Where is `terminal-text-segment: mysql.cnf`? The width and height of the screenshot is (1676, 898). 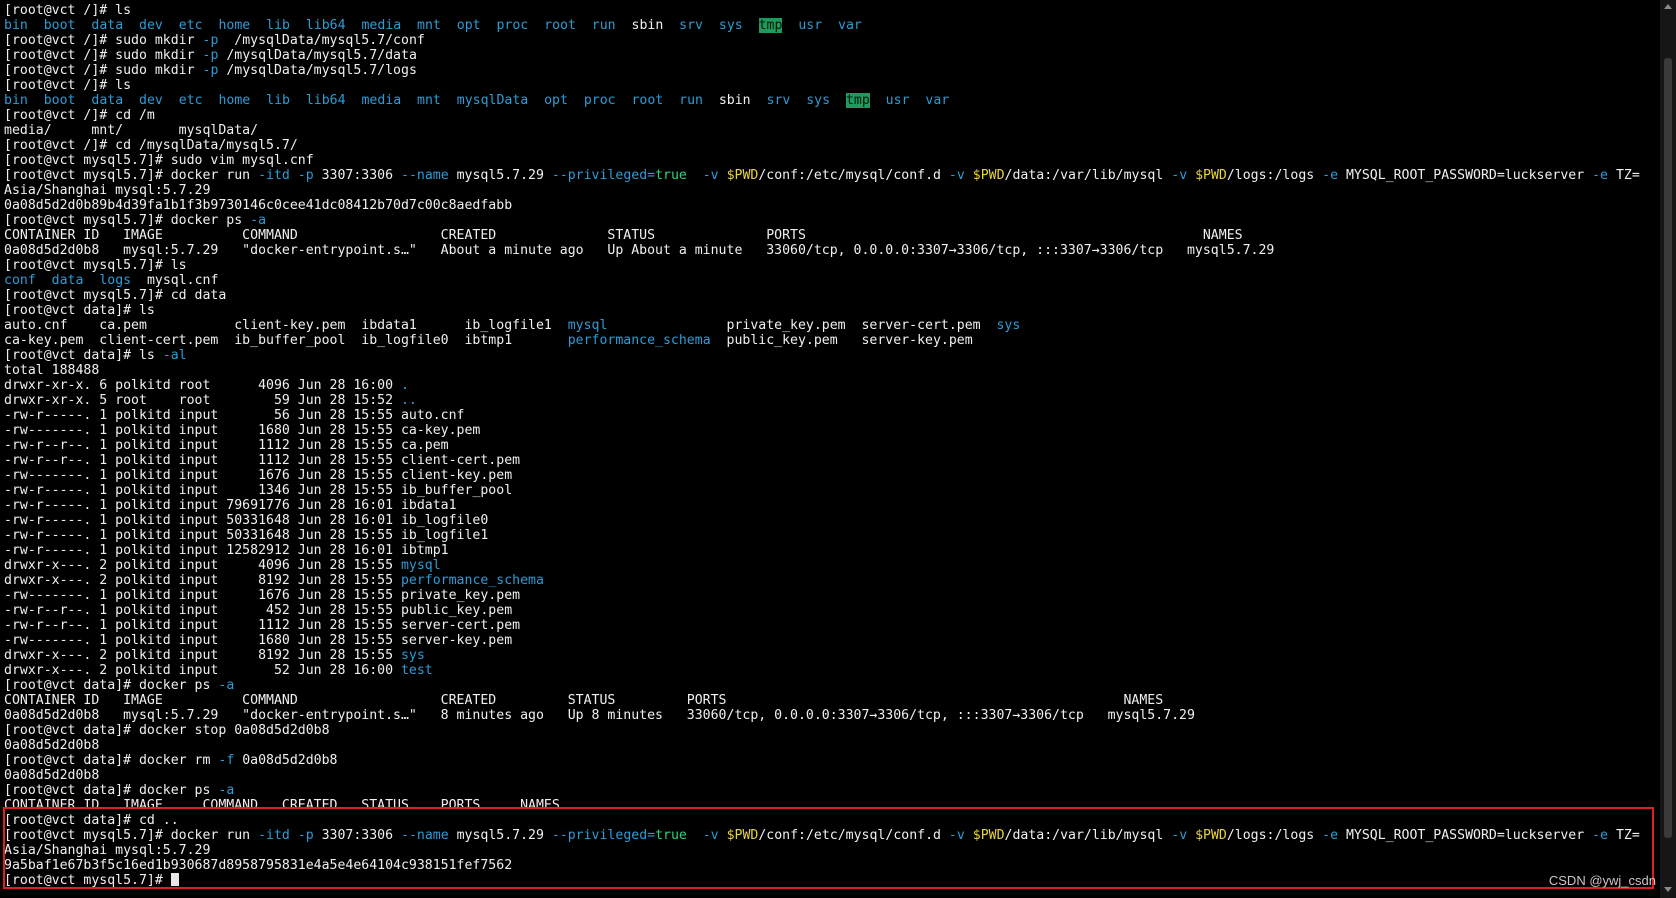 terminal-text-segment: mysql.cnf is located at coordinates (175, 280).